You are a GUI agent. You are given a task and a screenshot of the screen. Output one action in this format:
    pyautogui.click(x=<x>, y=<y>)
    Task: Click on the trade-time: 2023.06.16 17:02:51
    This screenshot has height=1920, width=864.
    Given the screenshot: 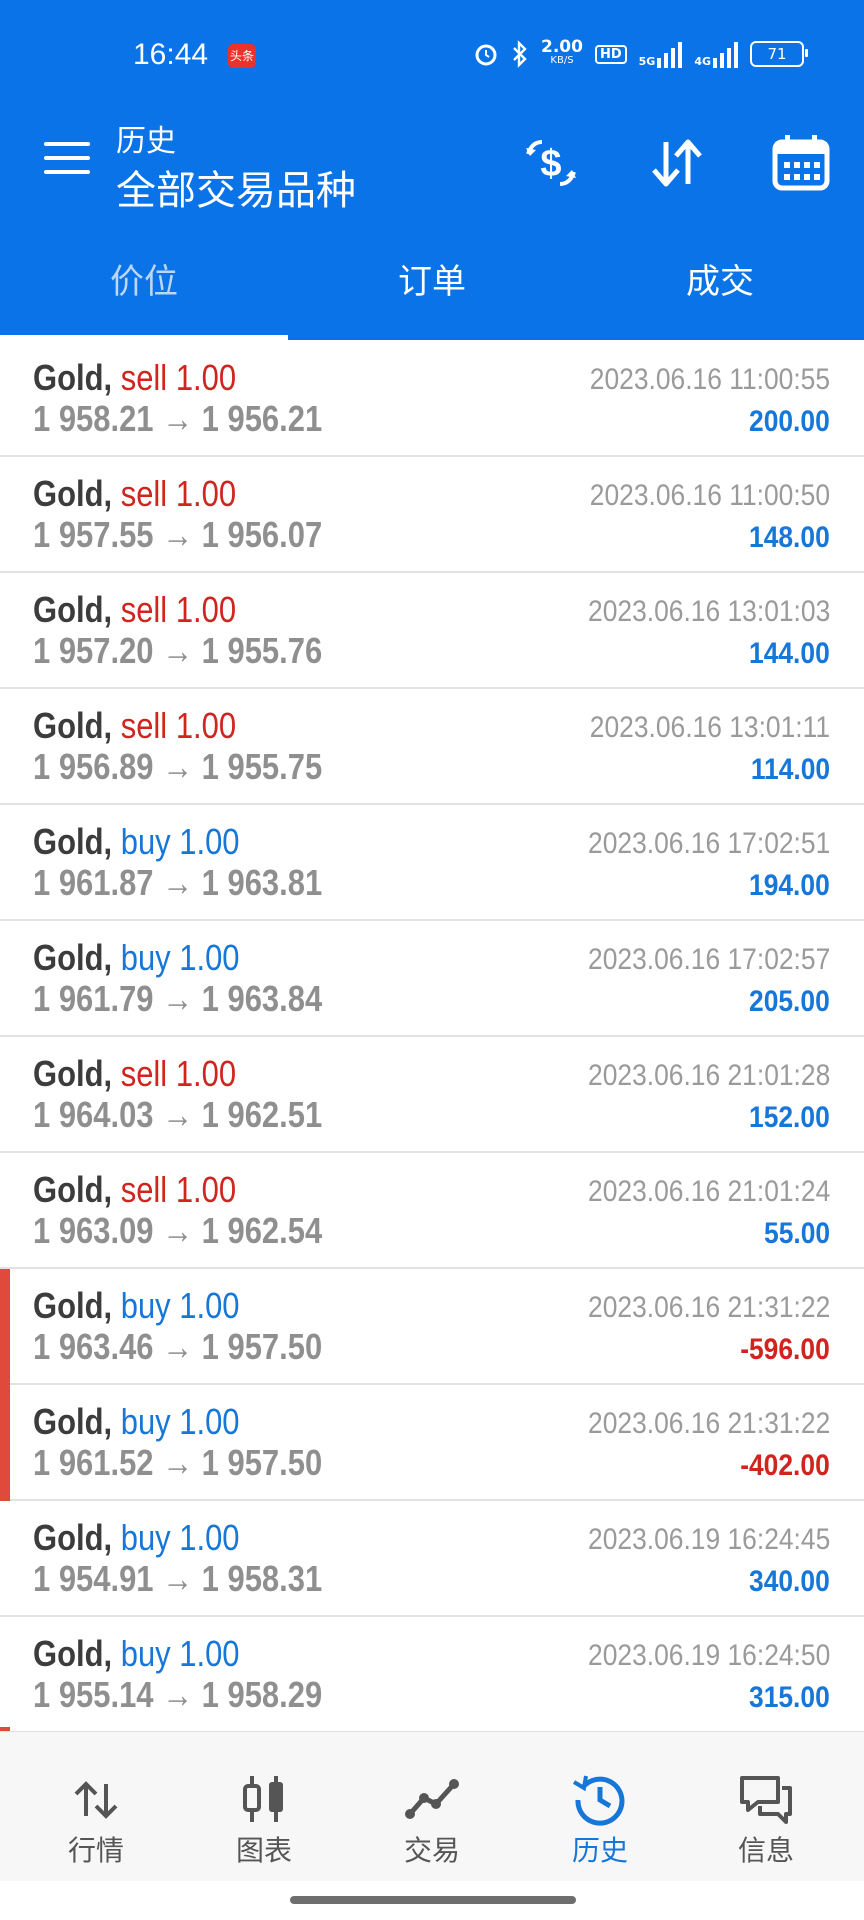 What is the action you would take?
    pyautogui.click(x=708, y=843)
    